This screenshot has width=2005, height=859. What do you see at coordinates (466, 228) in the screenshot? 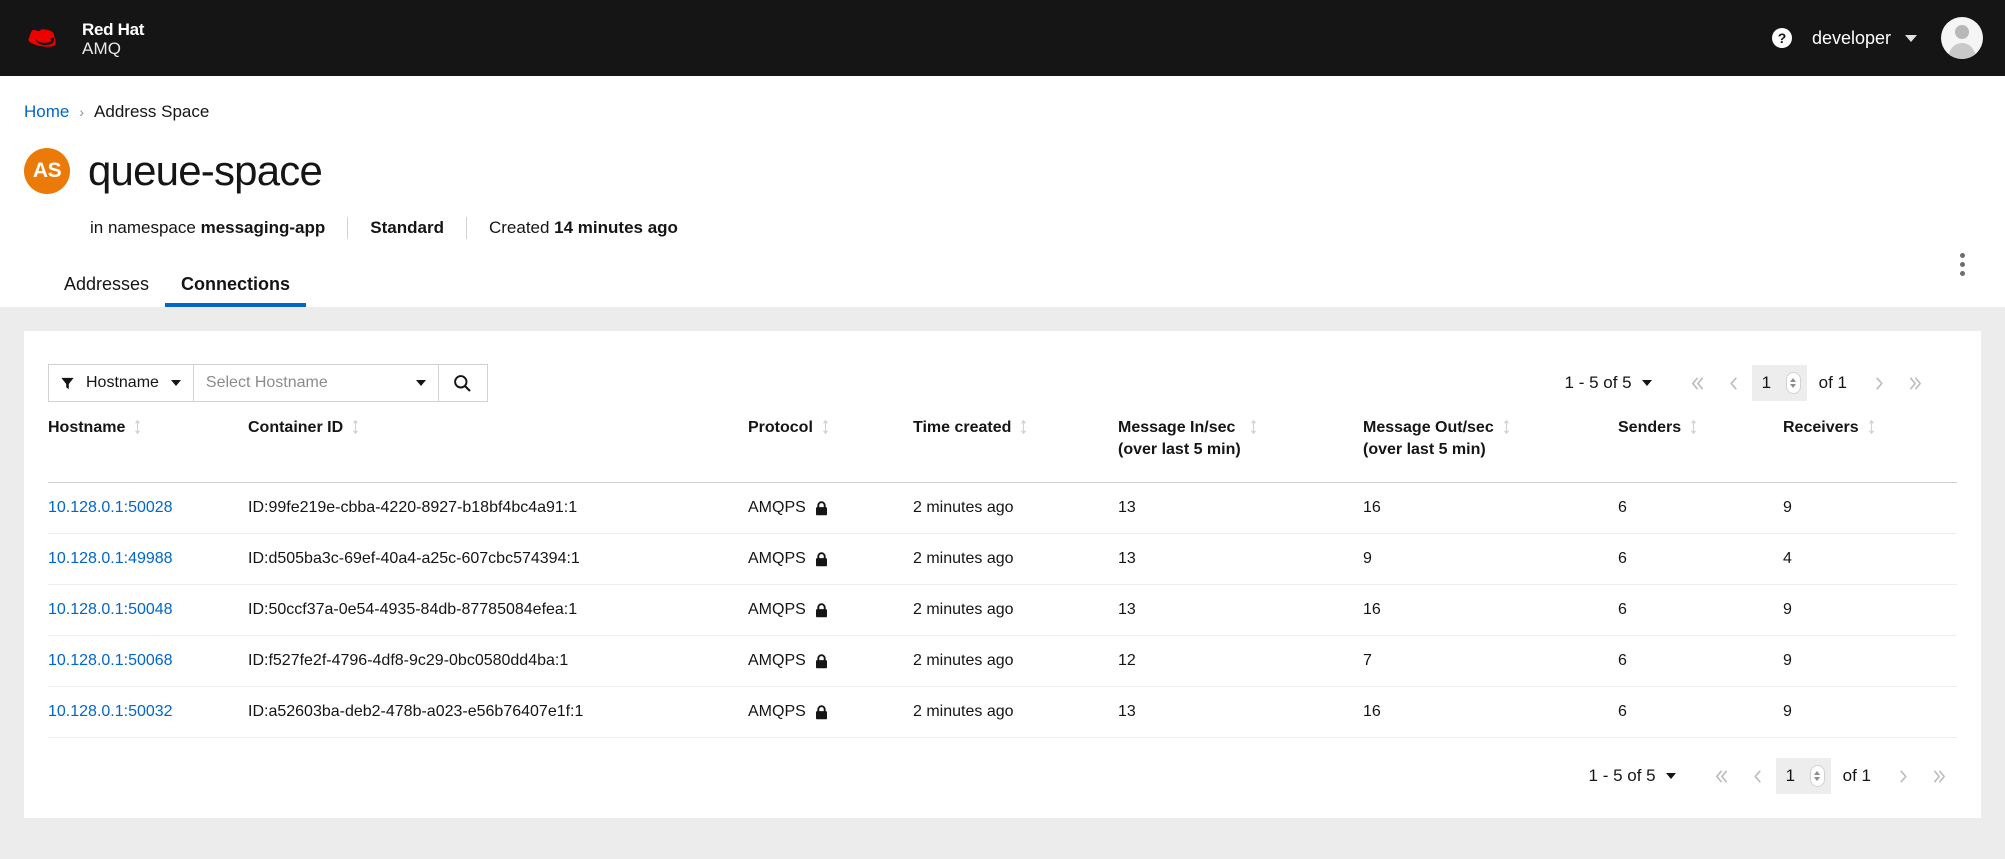
I see `meta-divider` at bounding box center [466, 228].